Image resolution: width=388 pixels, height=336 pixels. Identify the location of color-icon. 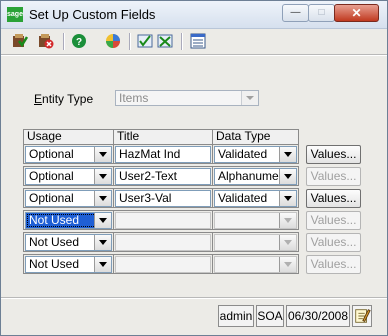
(113, 41).